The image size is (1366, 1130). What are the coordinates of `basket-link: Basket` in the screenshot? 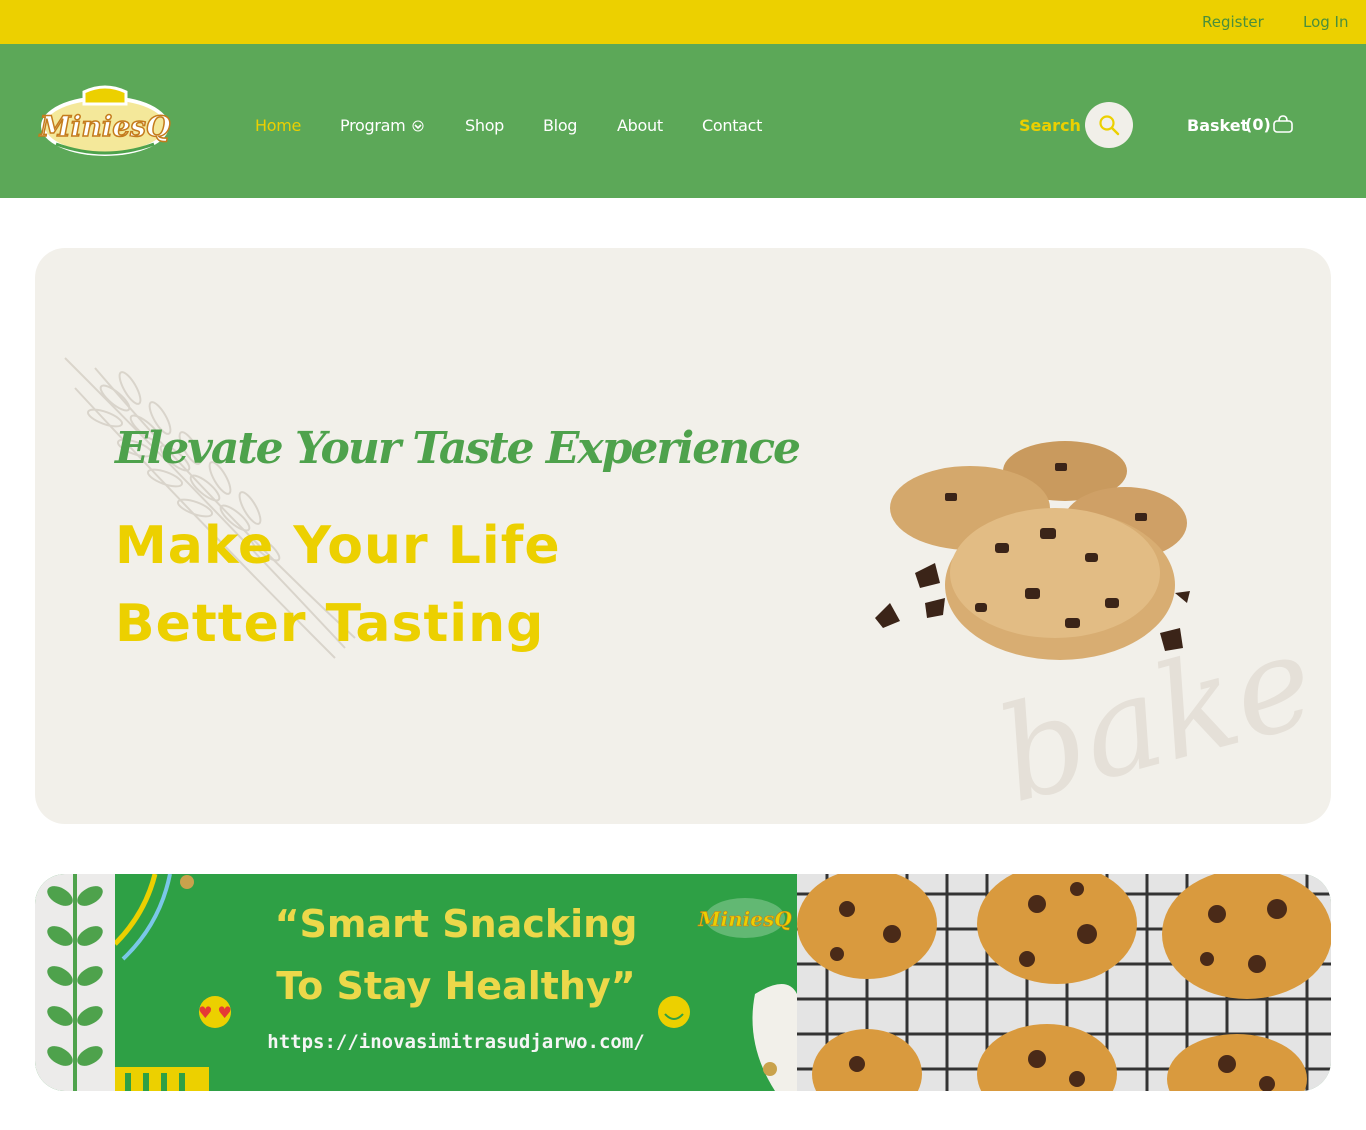 It's located at (1217, 125).